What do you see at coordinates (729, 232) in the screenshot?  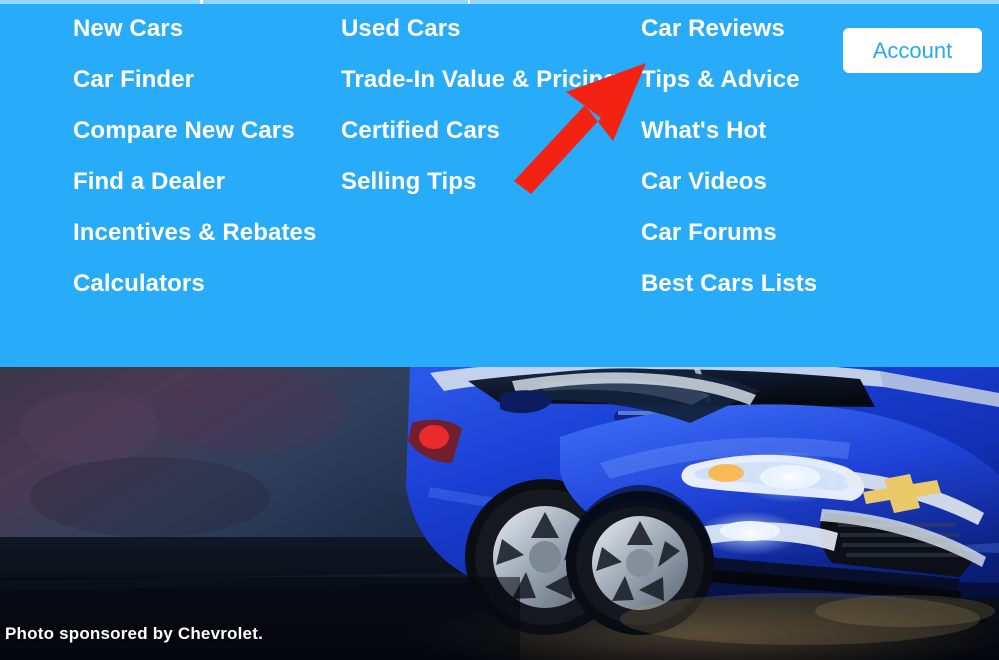 I see `nav-link-car-forums: Car Forums` at bounding box center [729, 232].